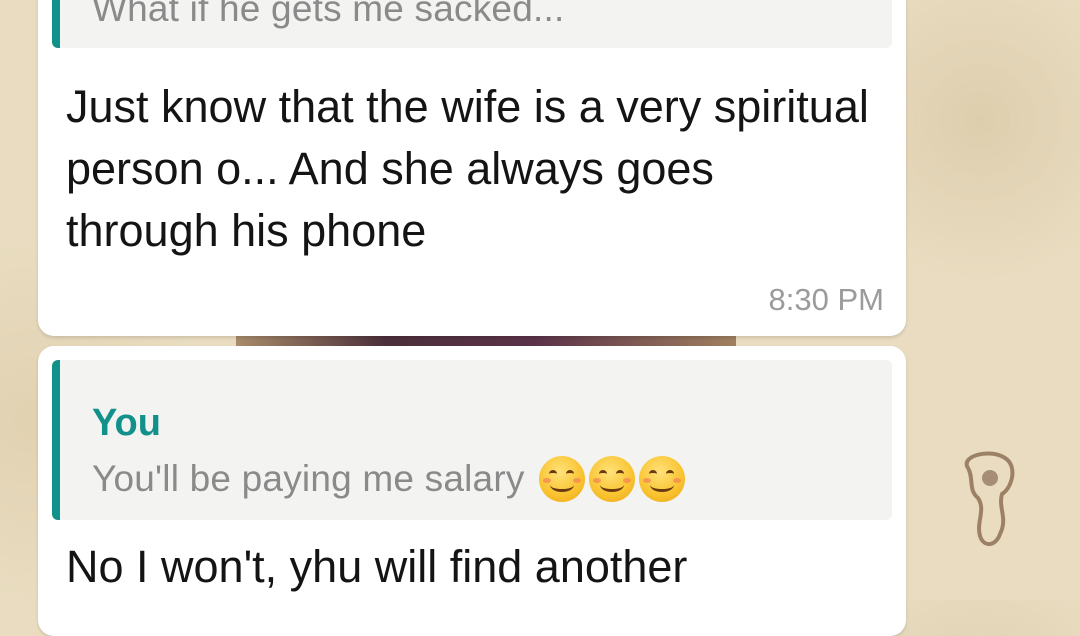  I want to click on quoted-message-line: You'll be paying me salary, so click(388, 479).